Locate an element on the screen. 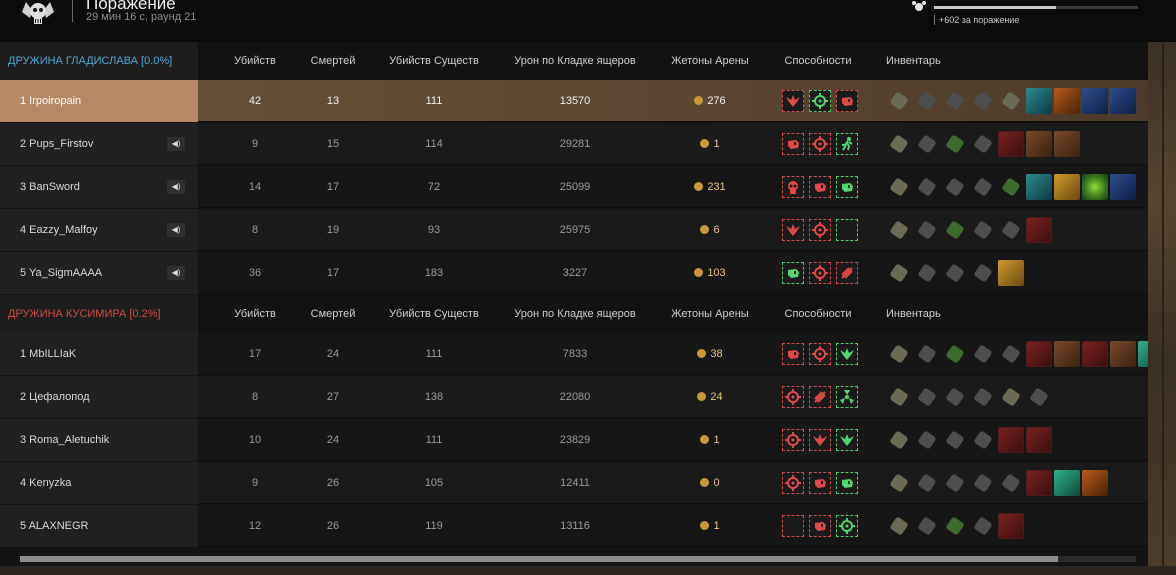 The width and height of the screenshot is (1176, 575). player-row: 5 ALAXNEGR 12 26 119 13116 1 is located at coordinates (574, 526).